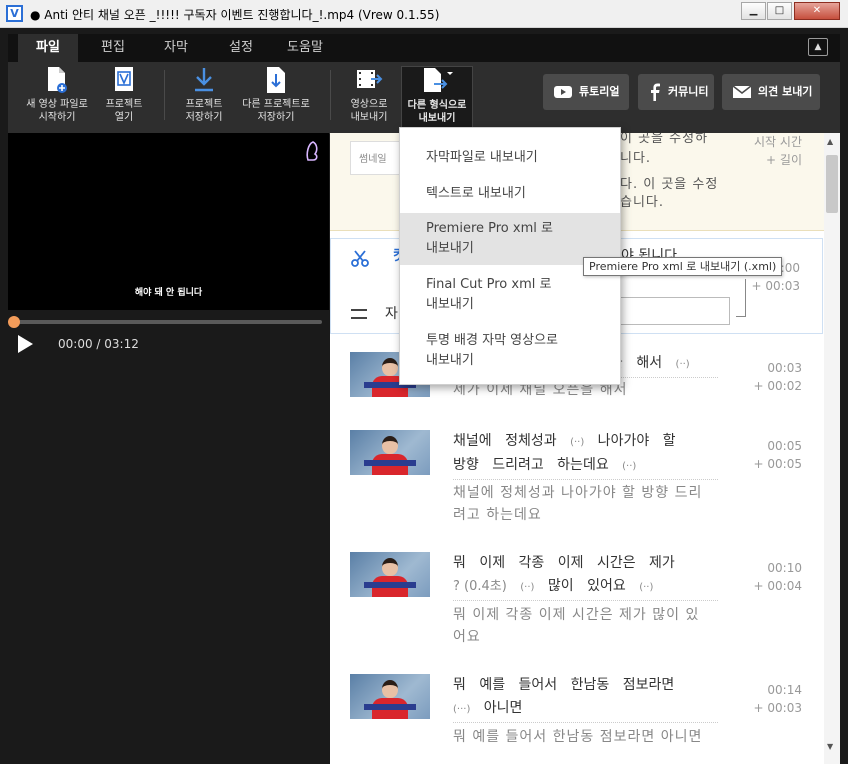 The width and height of the screenshot is (848, 764). Describe the element at coordinates (113, 48) in the screenshot. I see `tab-edit: 편집` at that location.